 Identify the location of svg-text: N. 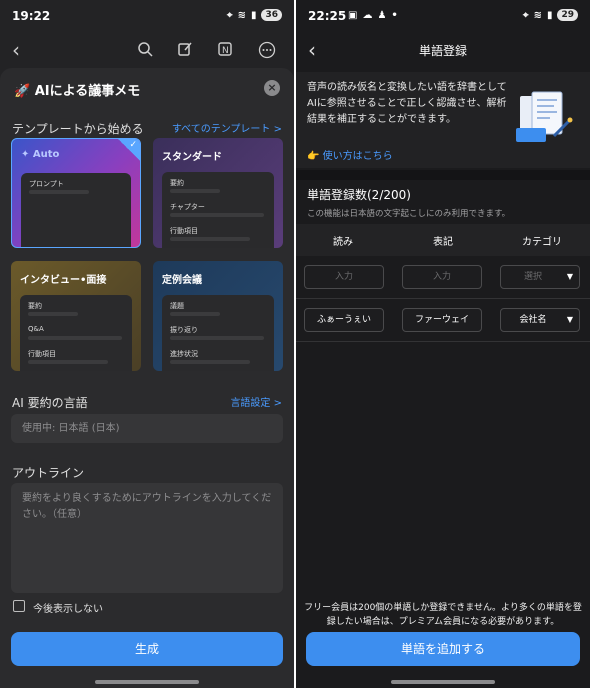
(225, 51).